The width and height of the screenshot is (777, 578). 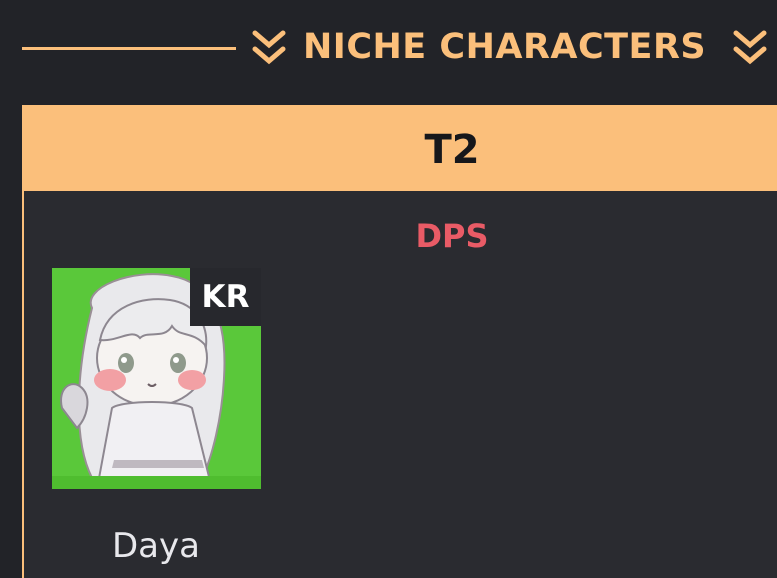 What do you see at coordinates (452, 236) in the screenshot?
I see `role-label: DPS` at bounding box center [452, 236].